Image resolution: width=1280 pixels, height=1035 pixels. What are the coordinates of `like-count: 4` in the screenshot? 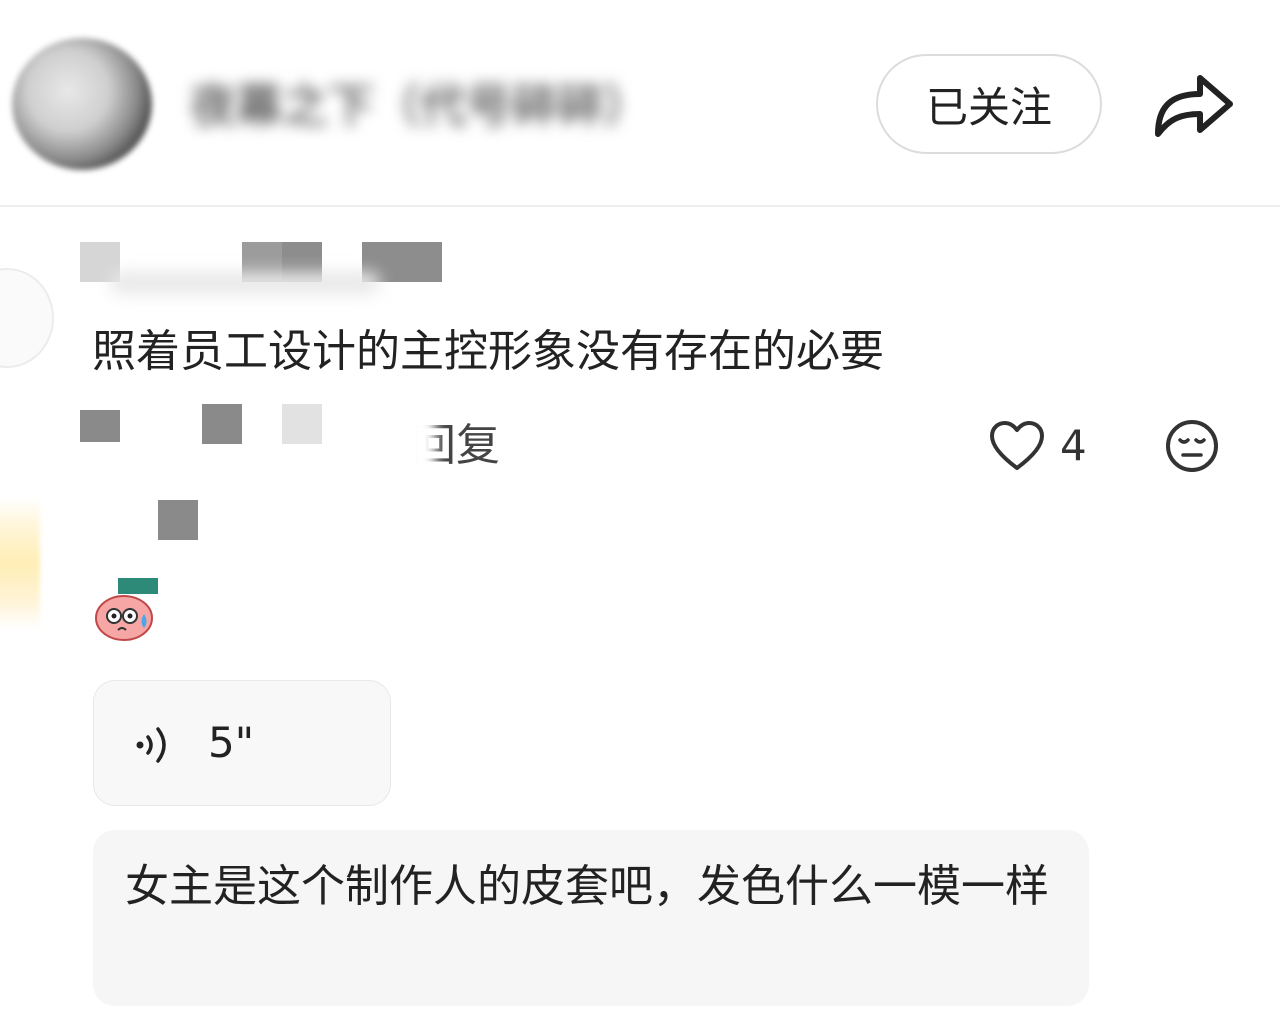 It's located at (1073, 445).